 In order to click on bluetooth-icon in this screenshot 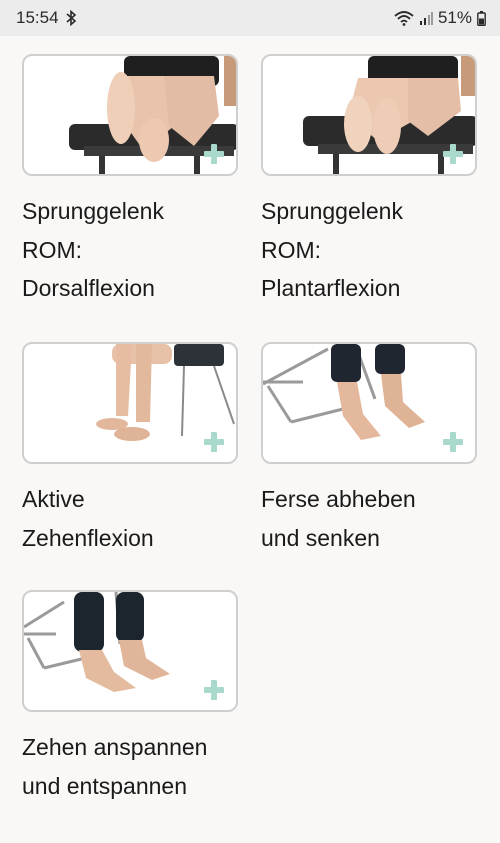, I will do `click(71, 18)`.